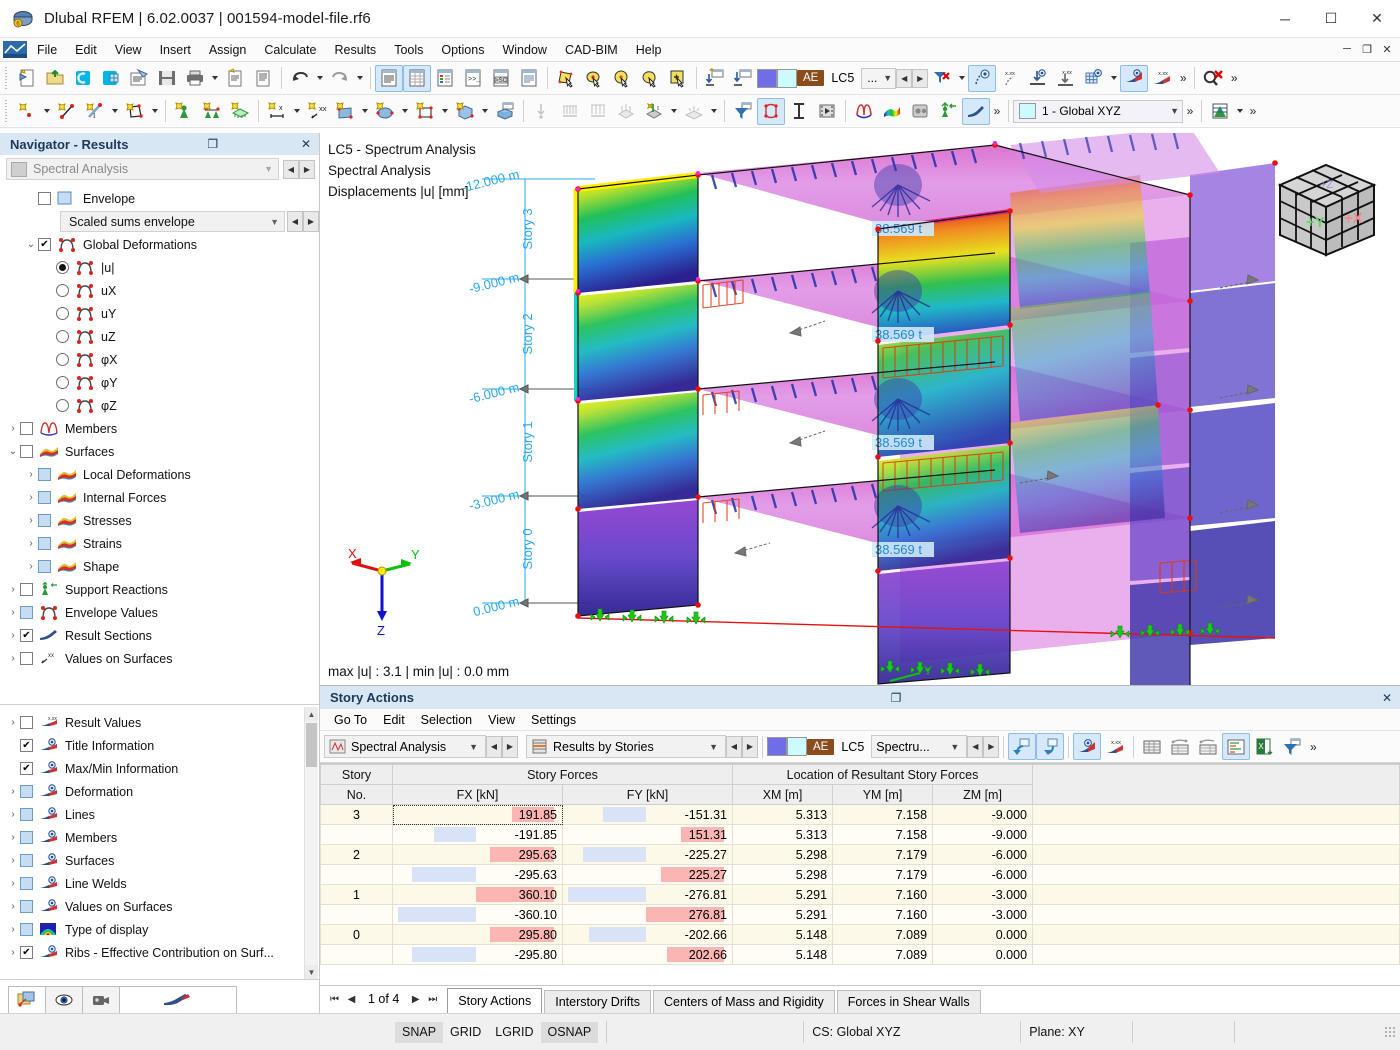 The height and width of the screenshot is (1050, 1400). I want to click on status-plane: Plane: XY, so click(1076, 1032).